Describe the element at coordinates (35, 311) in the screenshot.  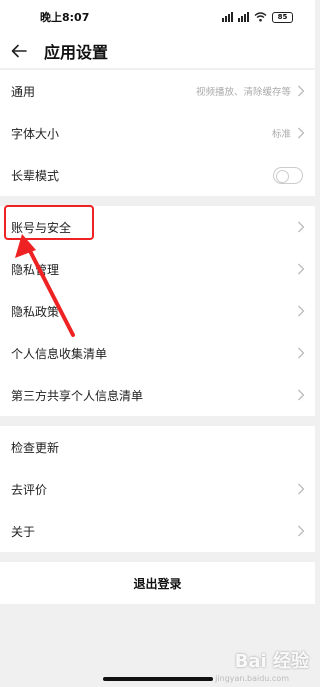
I see `settings-item-label: 隐私政策` at that location.